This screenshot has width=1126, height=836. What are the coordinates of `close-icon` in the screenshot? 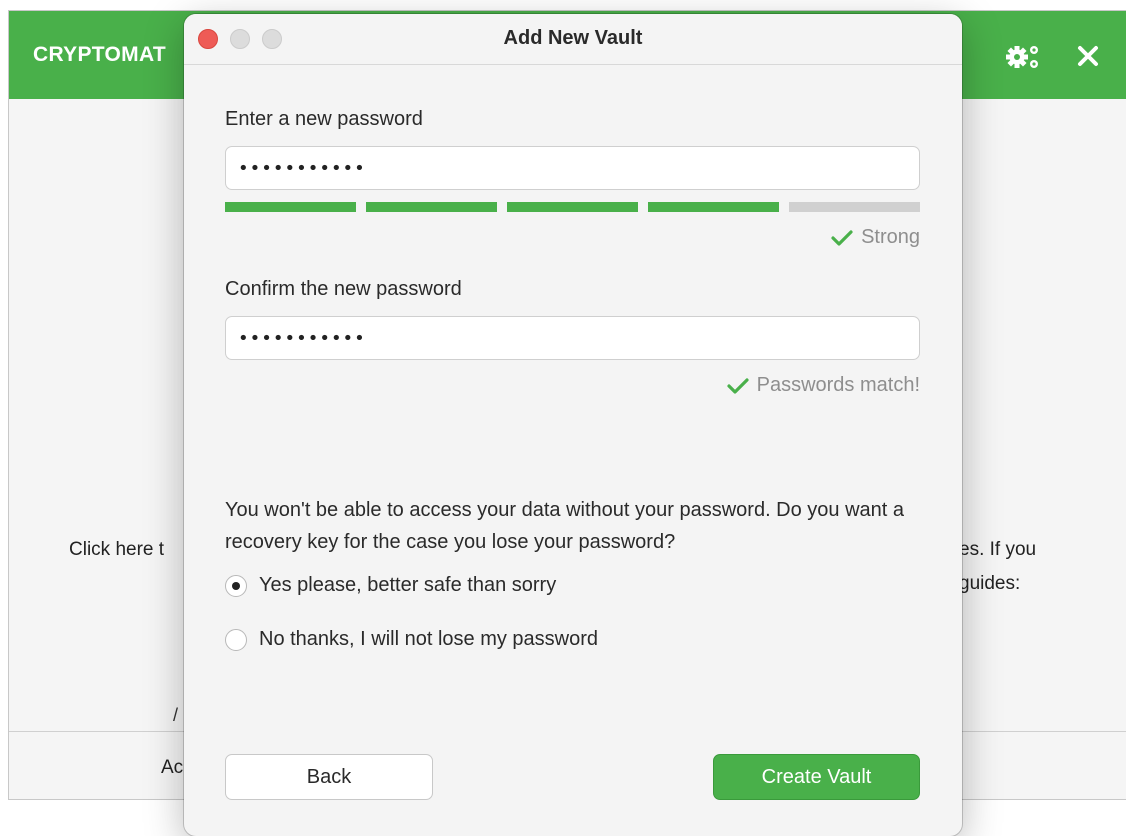 It's located at (1088, 56).